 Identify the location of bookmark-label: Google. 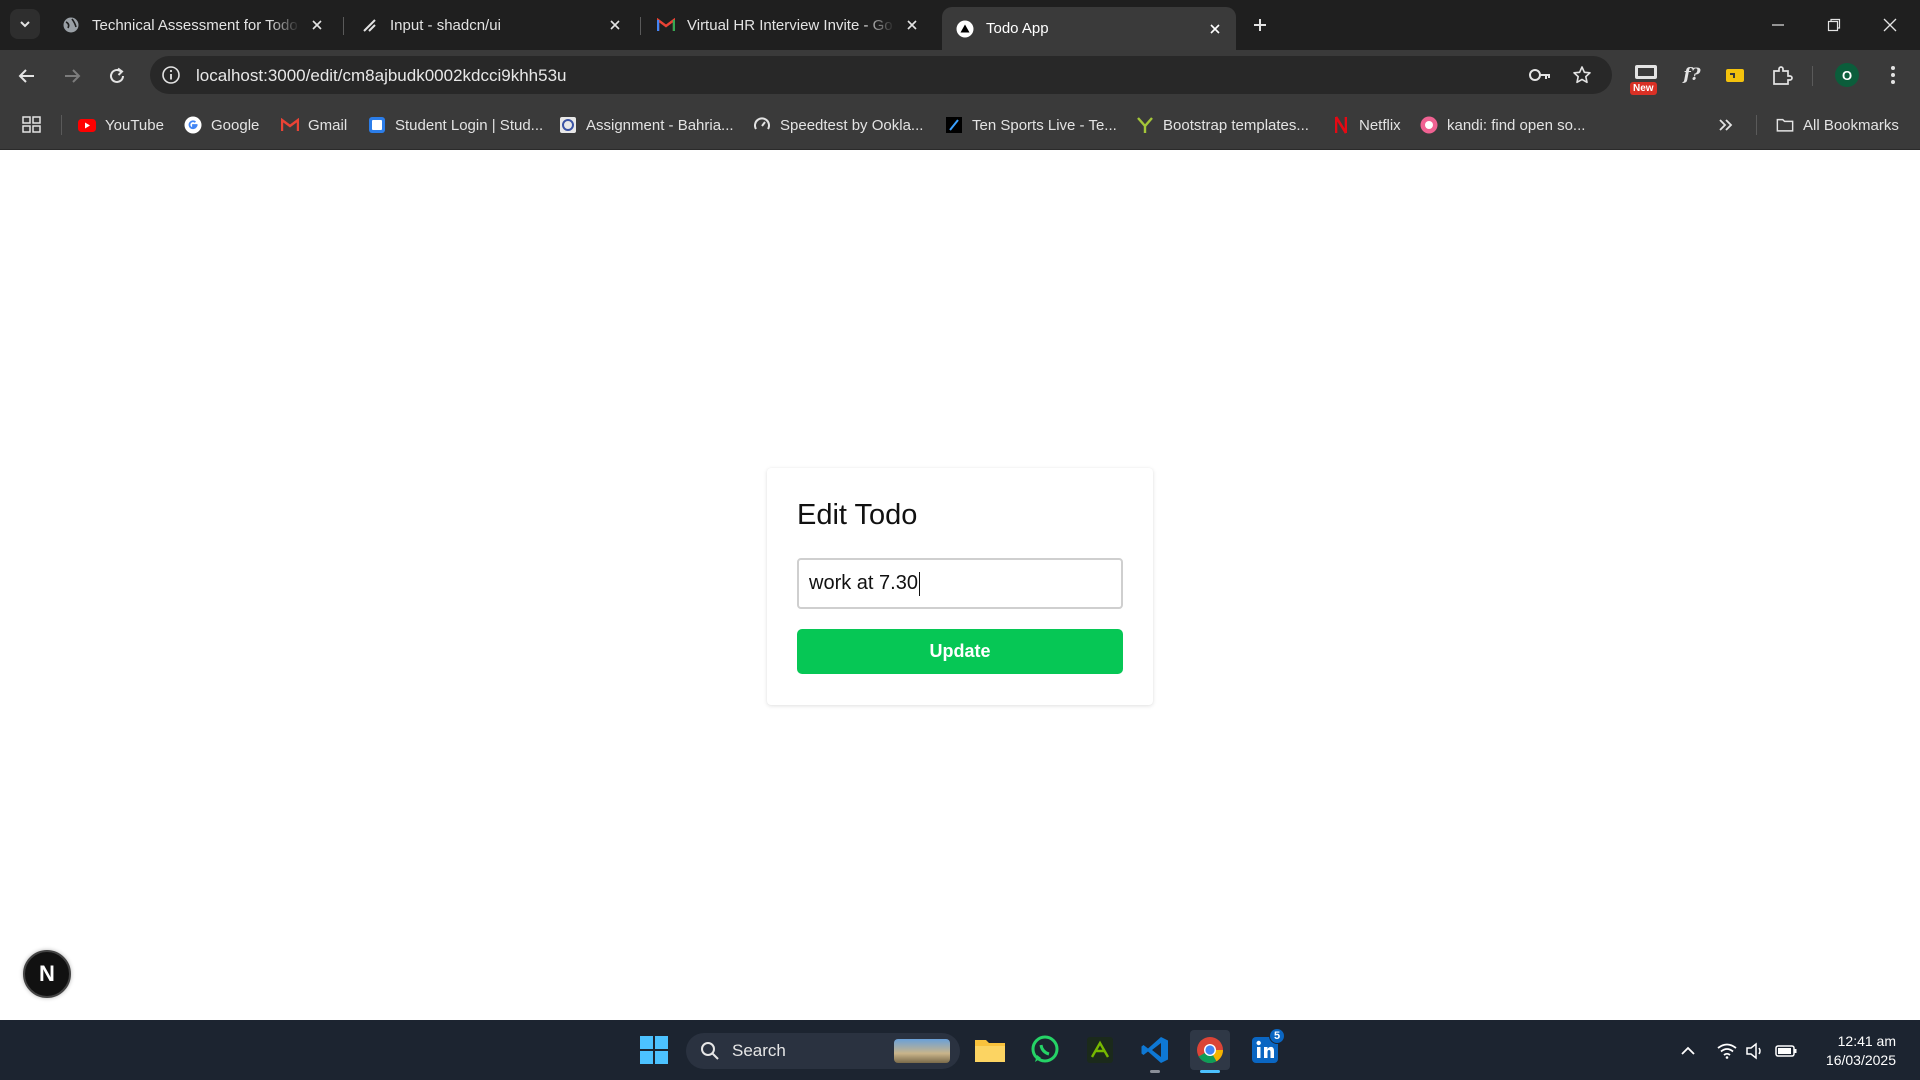
(235, 125).